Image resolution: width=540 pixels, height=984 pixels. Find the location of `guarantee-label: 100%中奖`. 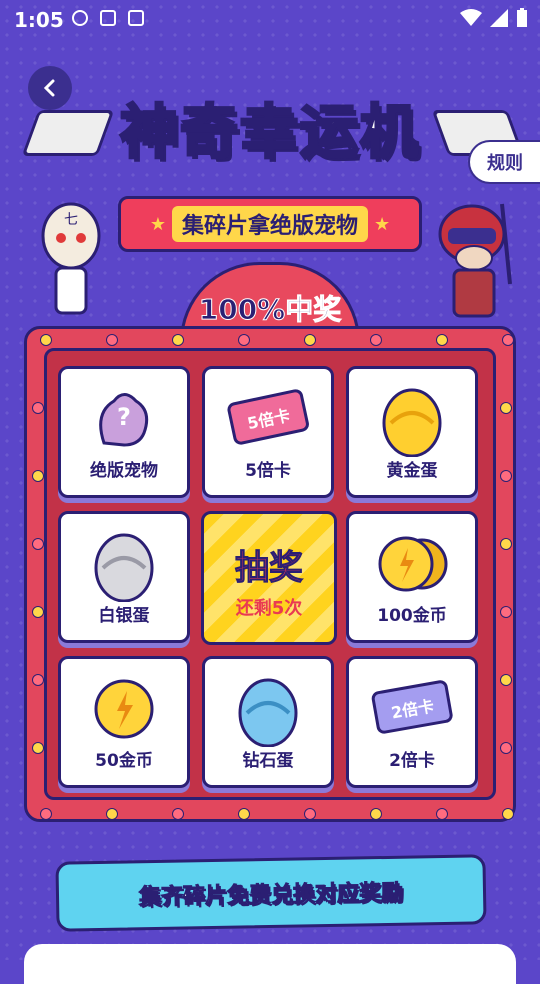

guarantee-label: 100%中奖 is located at coordinates (270, 310).